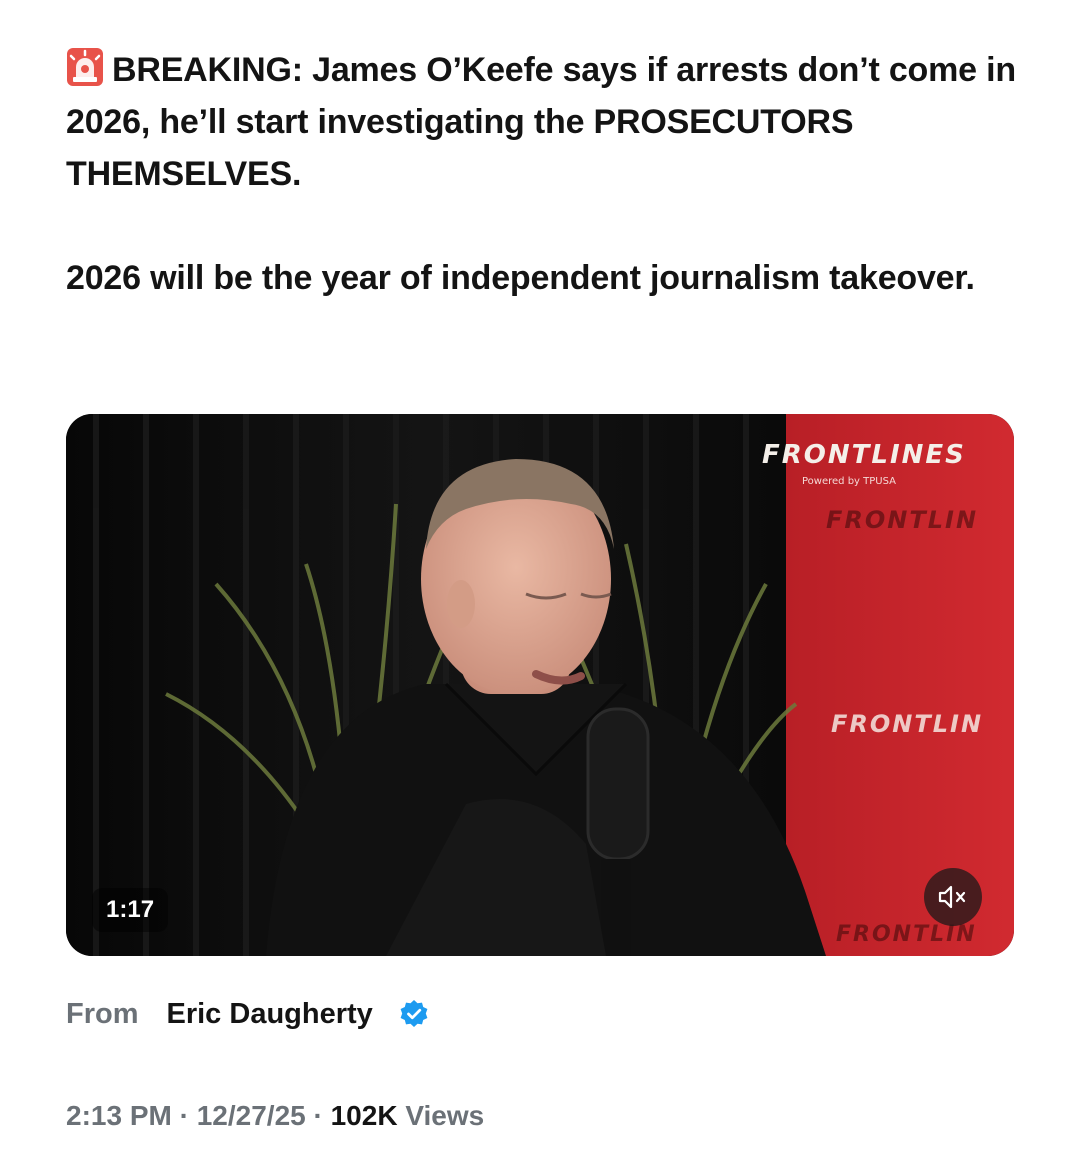 Image resolution: width=1080 pixels, height=1164 pixels. What do you see at coordinates (849, 481) in the screenshot?
I see `show-brand-subtitle: Powered by TPUSA` at bounding box center [849, 481].